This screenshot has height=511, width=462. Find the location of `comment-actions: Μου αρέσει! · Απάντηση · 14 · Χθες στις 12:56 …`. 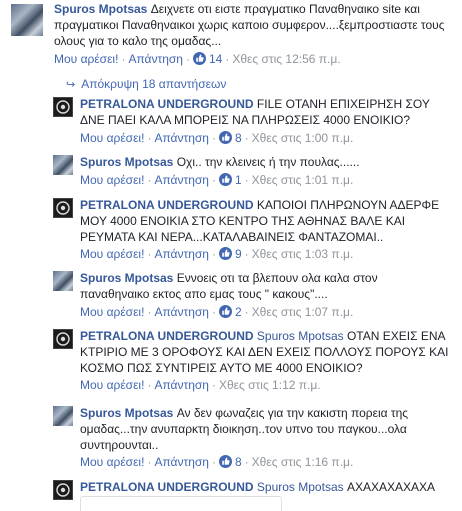

comment-actions: Μου αρέσει! · Απάντηση · 14 · Χθες στις 12:56 … is located at coordinates (197, 59).